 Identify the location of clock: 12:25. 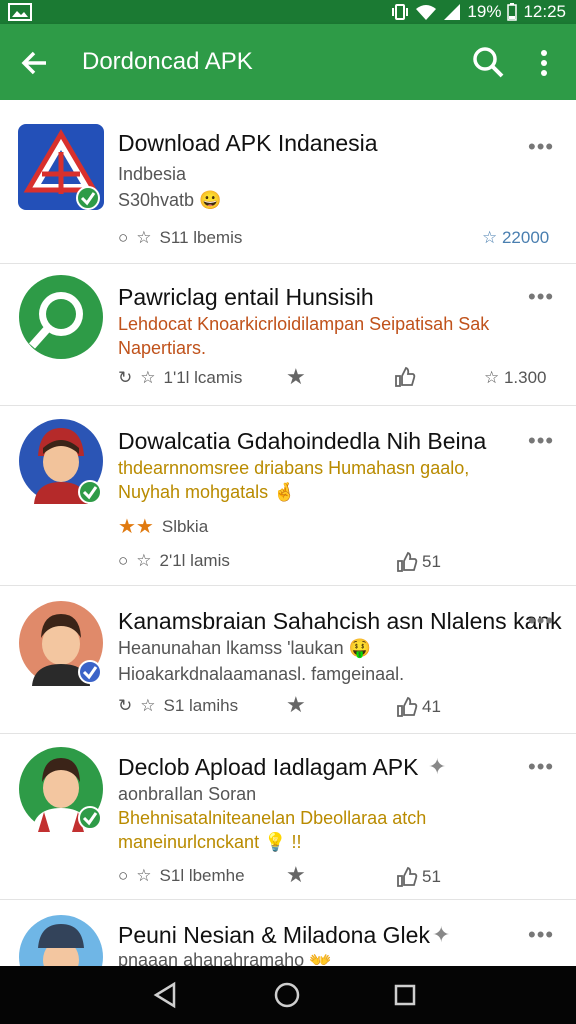
(544, 11).